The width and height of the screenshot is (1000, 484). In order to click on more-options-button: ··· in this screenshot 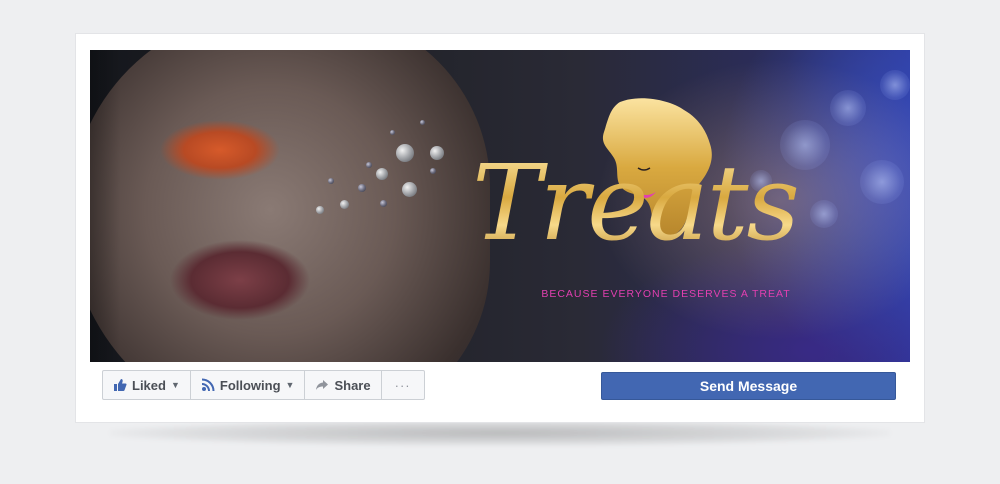, I will do `click(403, 385)`.